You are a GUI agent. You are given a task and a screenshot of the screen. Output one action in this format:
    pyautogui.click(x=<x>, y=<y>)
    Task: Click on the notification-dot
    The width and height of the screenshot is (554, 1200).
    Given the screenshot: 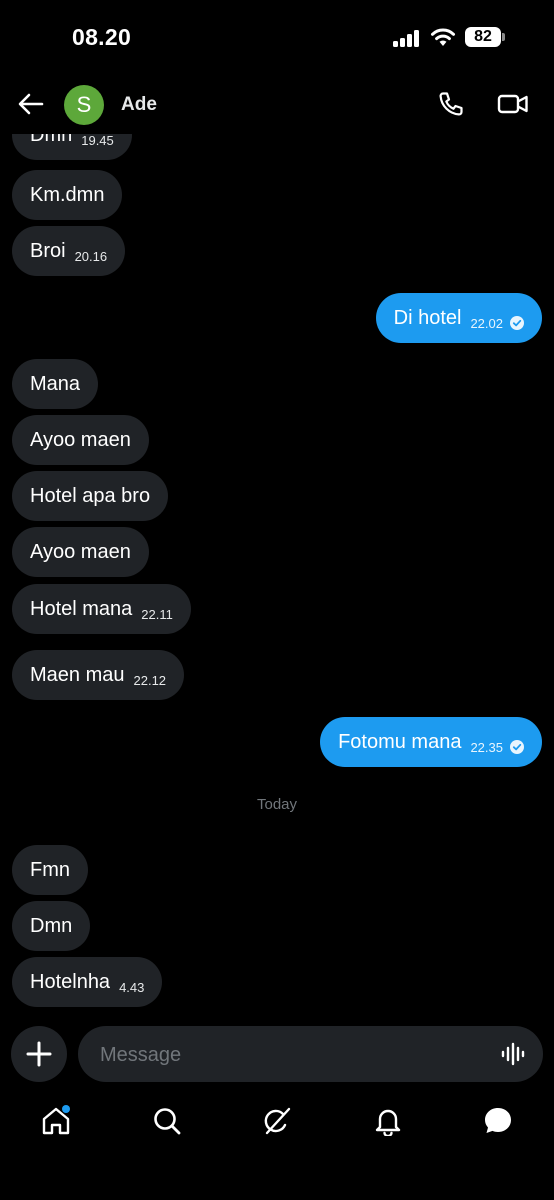 What is the action you would take?
    pyautogui.click(x=66, y=1109)
    